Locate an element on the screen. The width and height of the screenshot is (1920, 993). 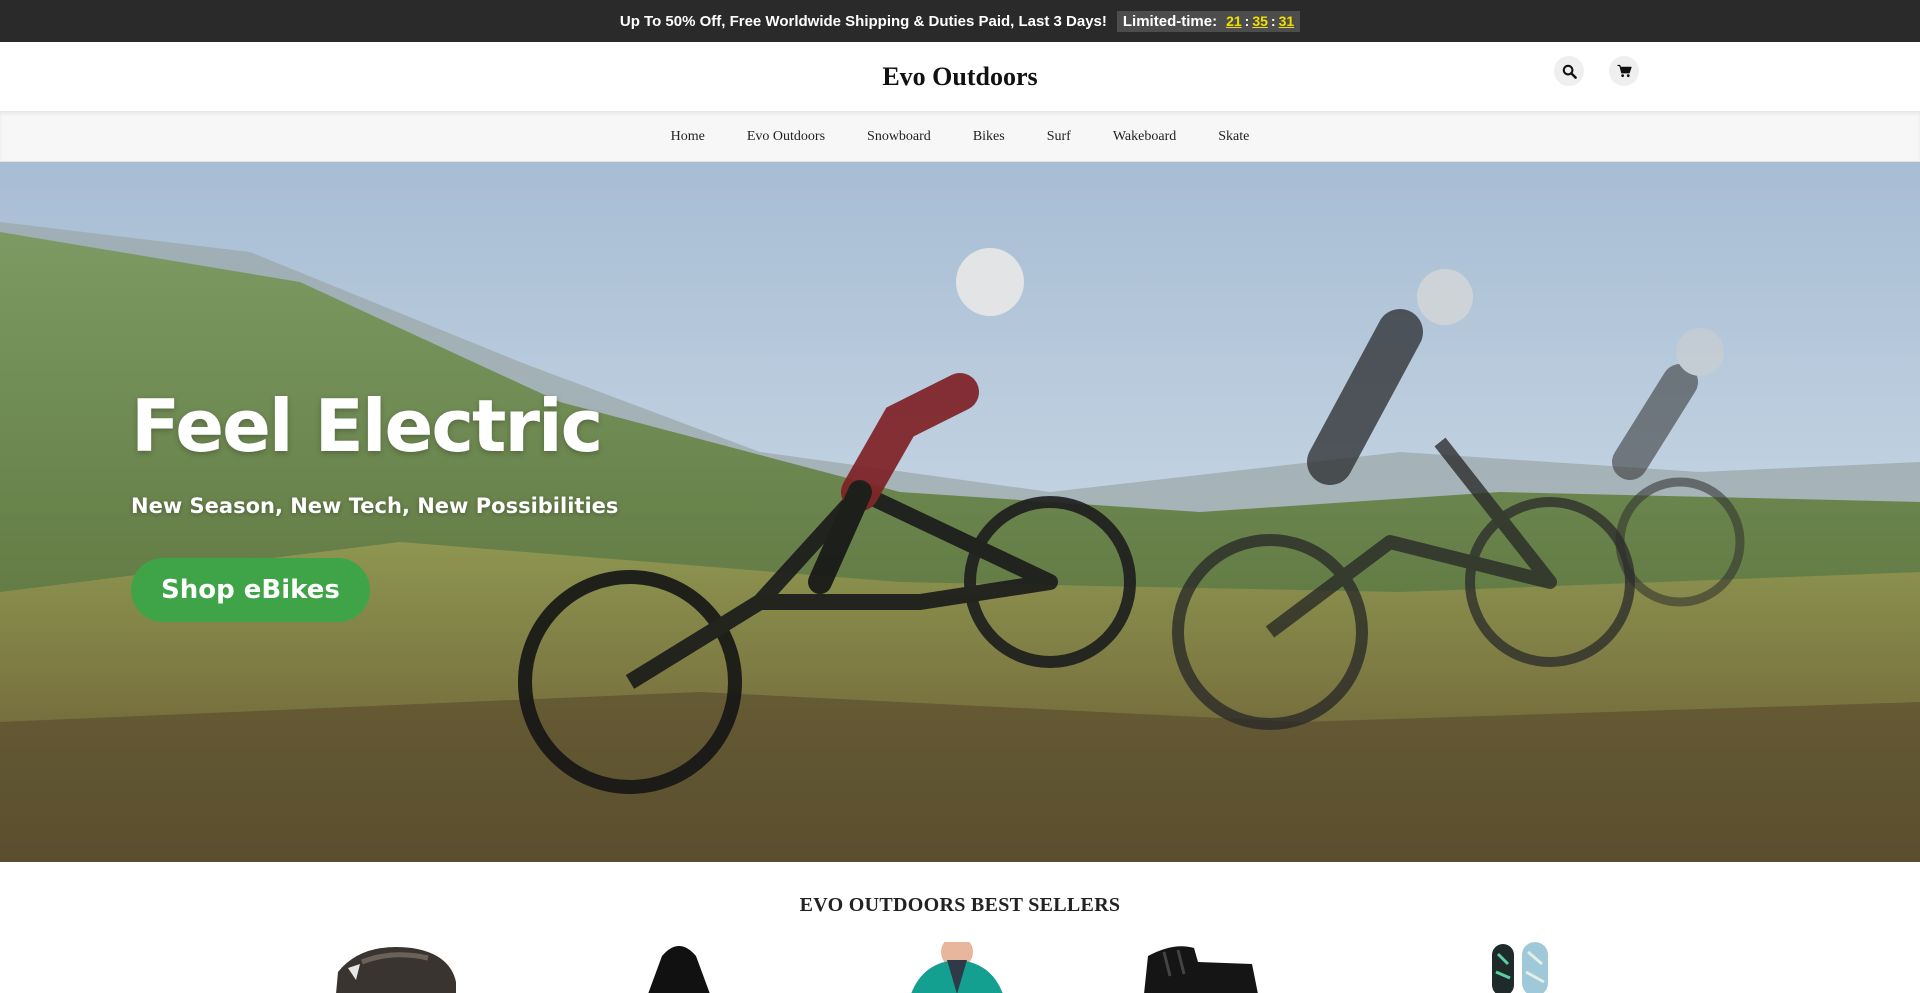
site-logo: Evo Outdoors is located at coordinates (959, 77).